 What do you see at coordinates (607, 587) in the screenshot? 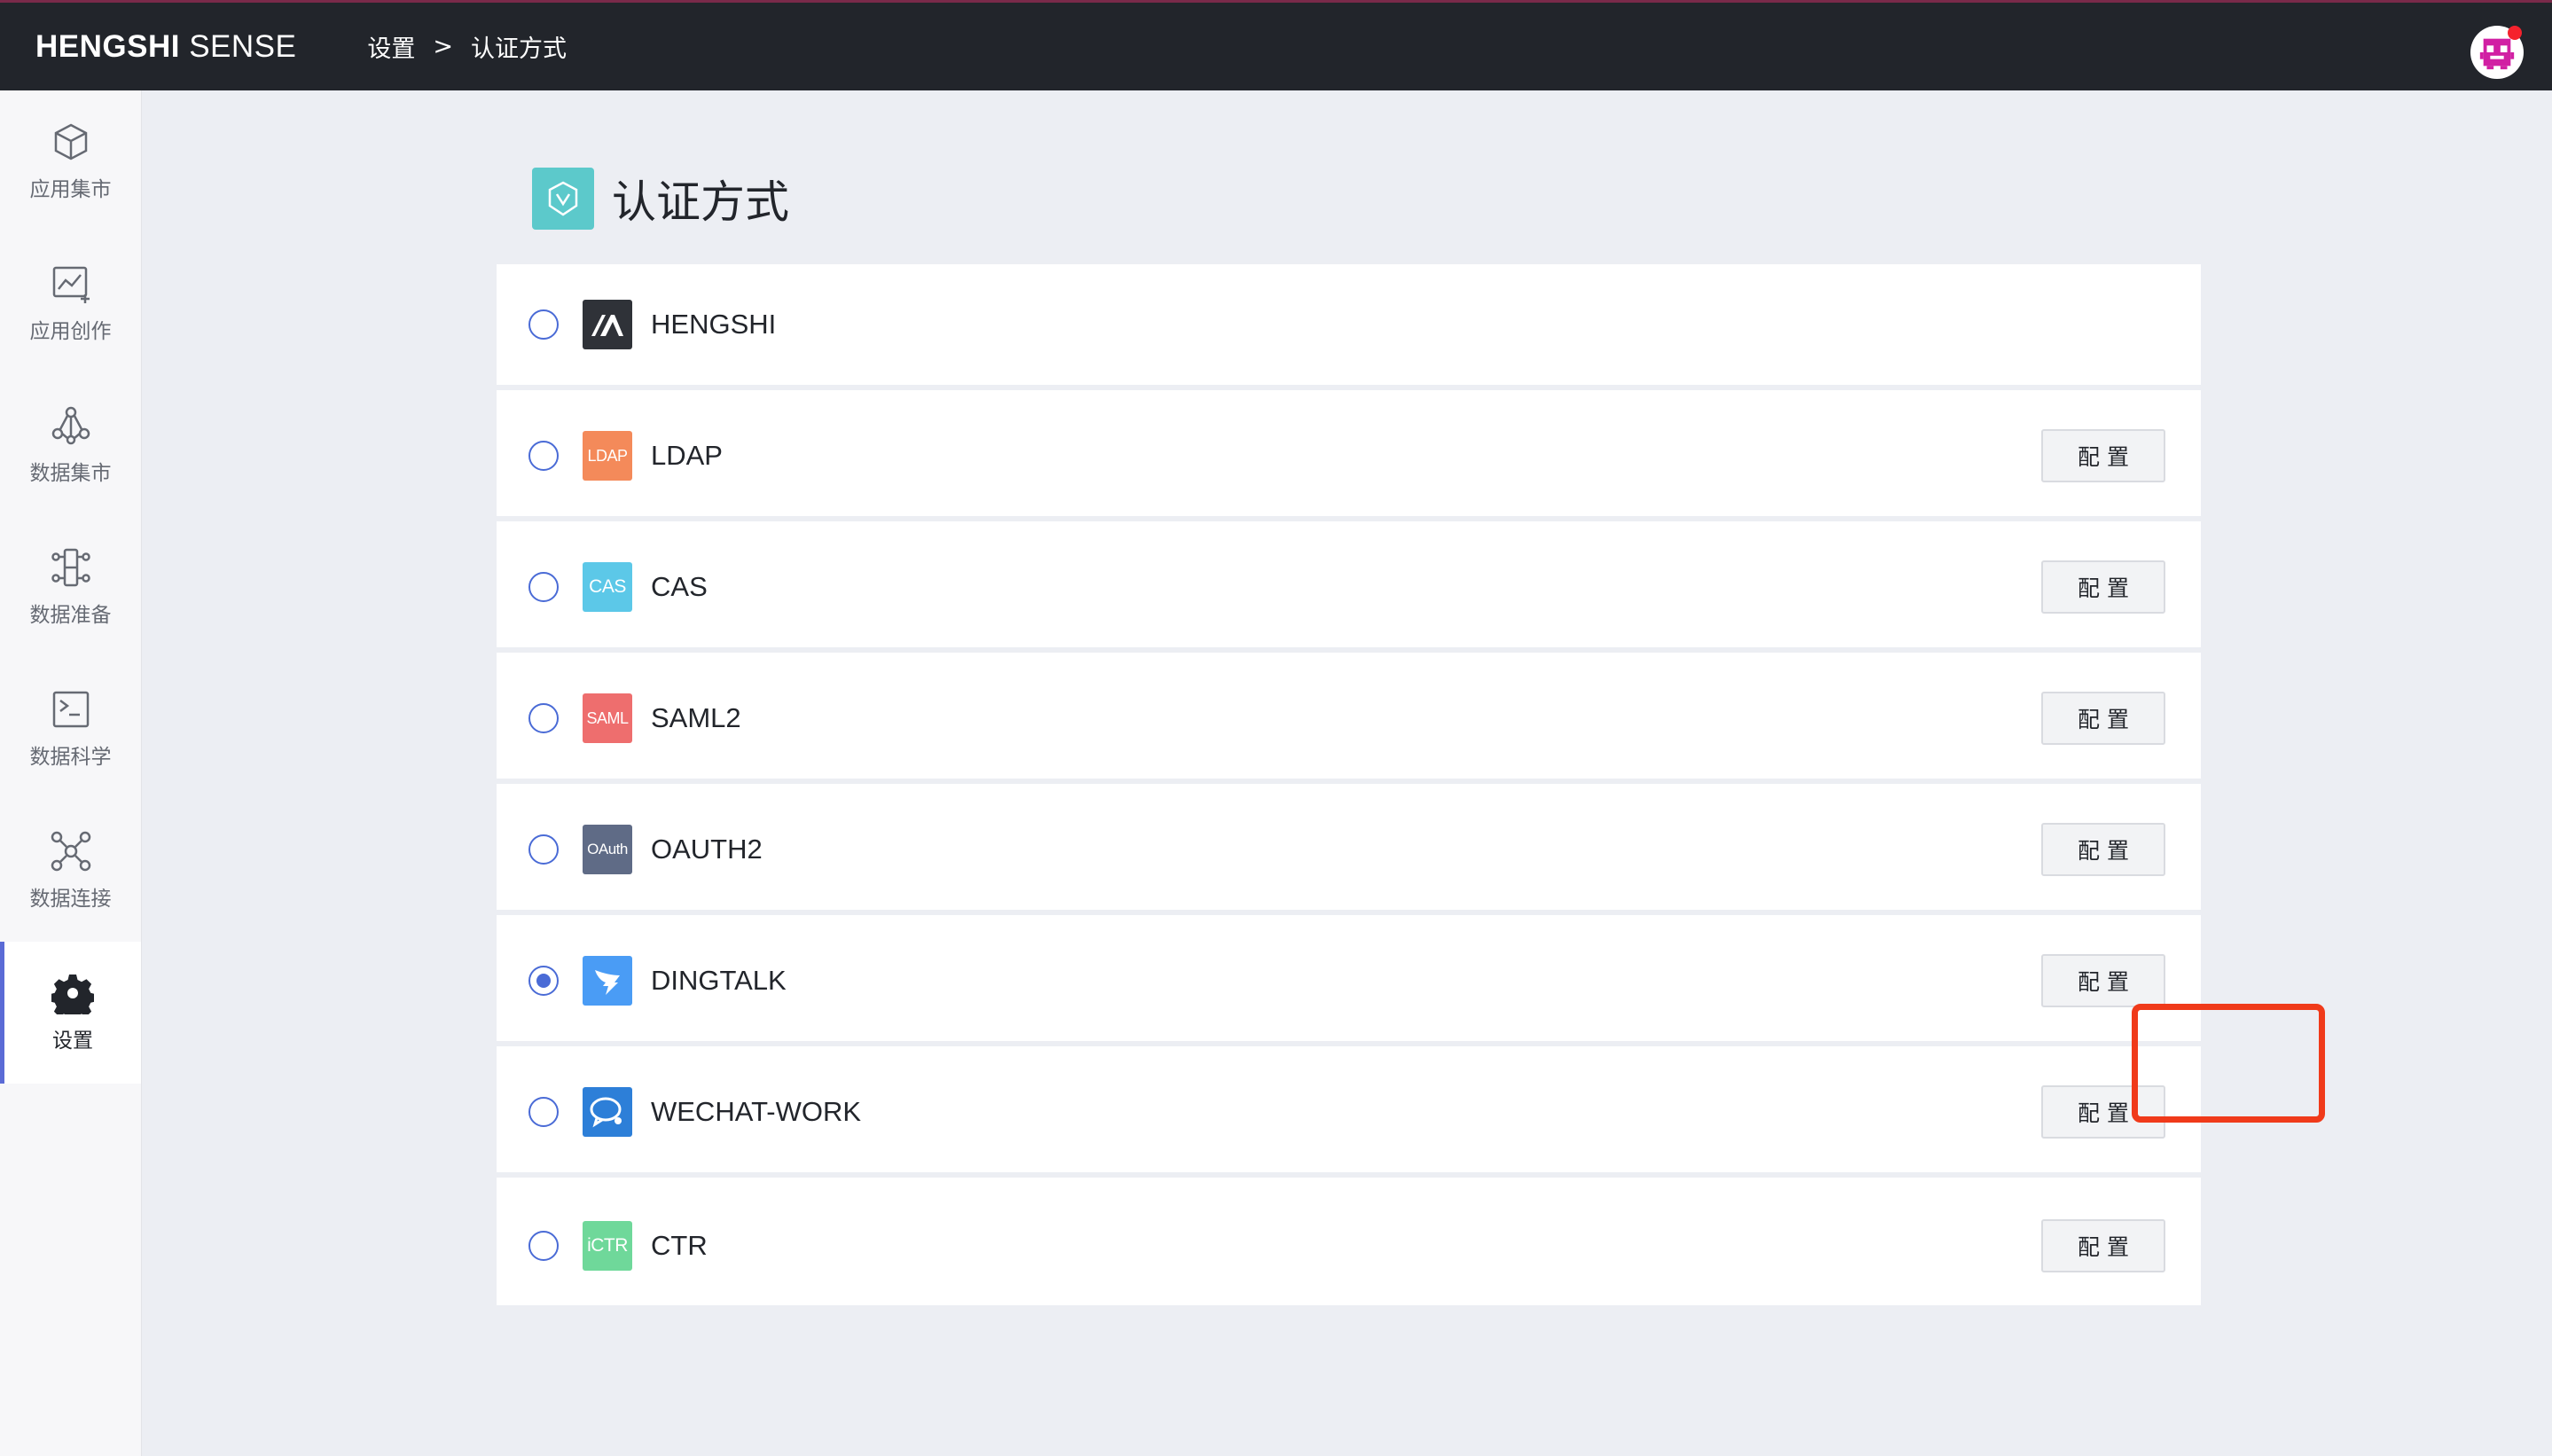
I see `cas-logo-icon: CAS` at bounding box center [607, 587].